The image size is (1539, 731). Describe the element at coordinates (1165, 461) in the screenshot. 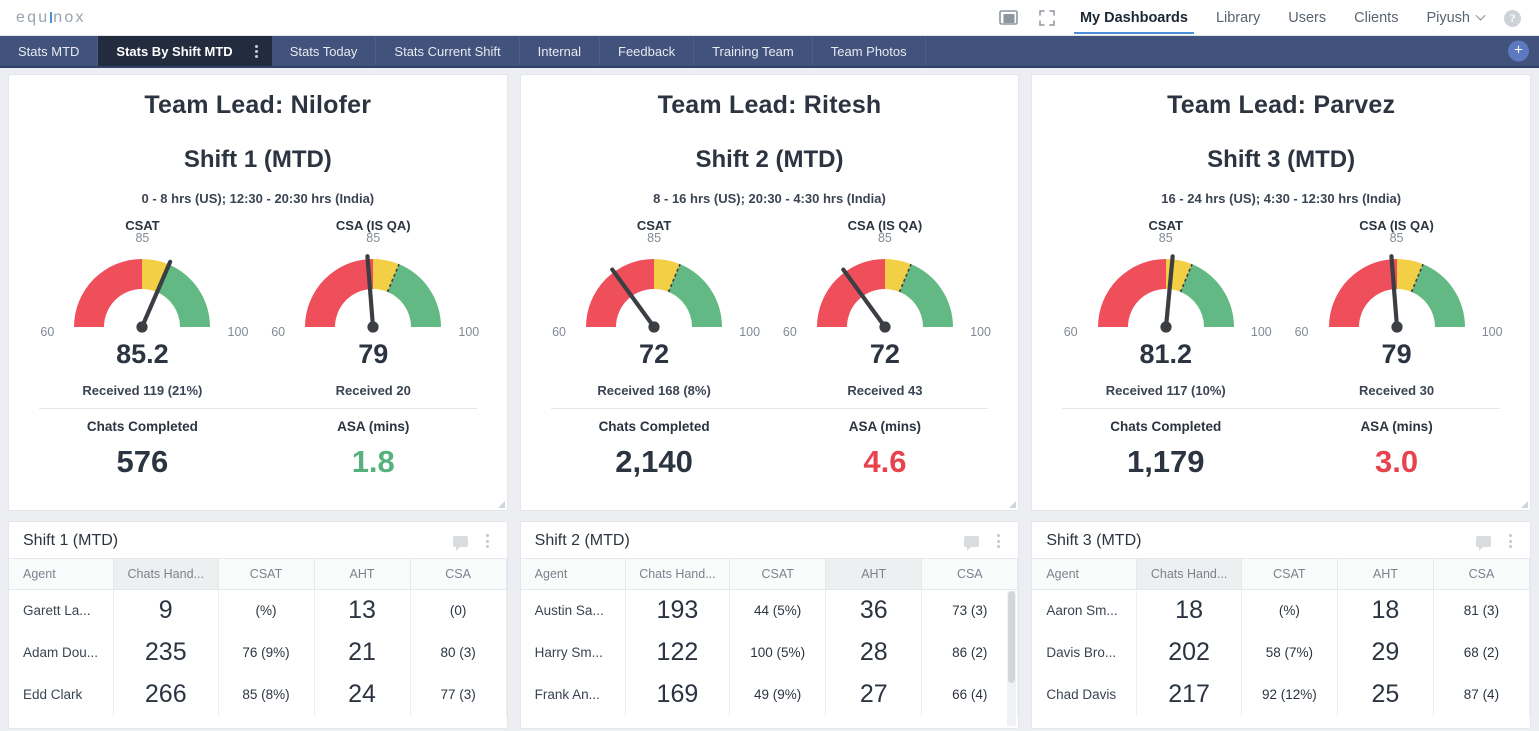

I see `kpi-value: 1,179` at that location.